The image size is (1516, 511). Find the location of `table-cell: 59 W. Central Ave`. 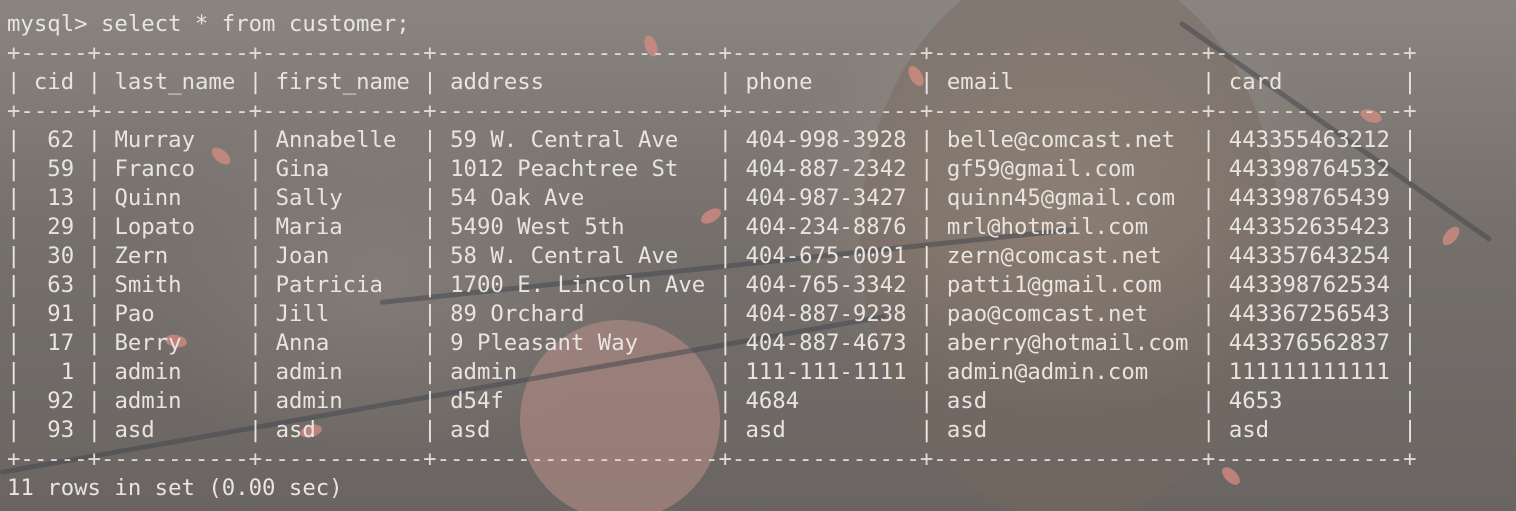

table-cell: 59 W. Central Ave is located at coordinates (564, 140).